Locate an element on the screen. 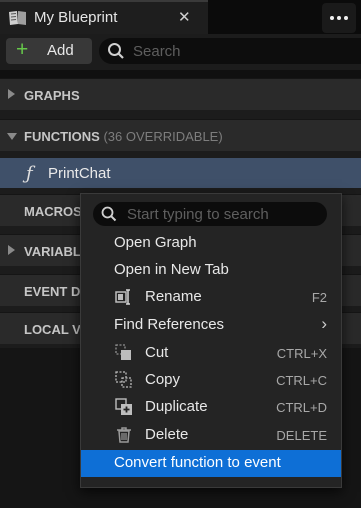 This screenshot has height=508, width=361. trash-icon is located at coordinates (124, 435).